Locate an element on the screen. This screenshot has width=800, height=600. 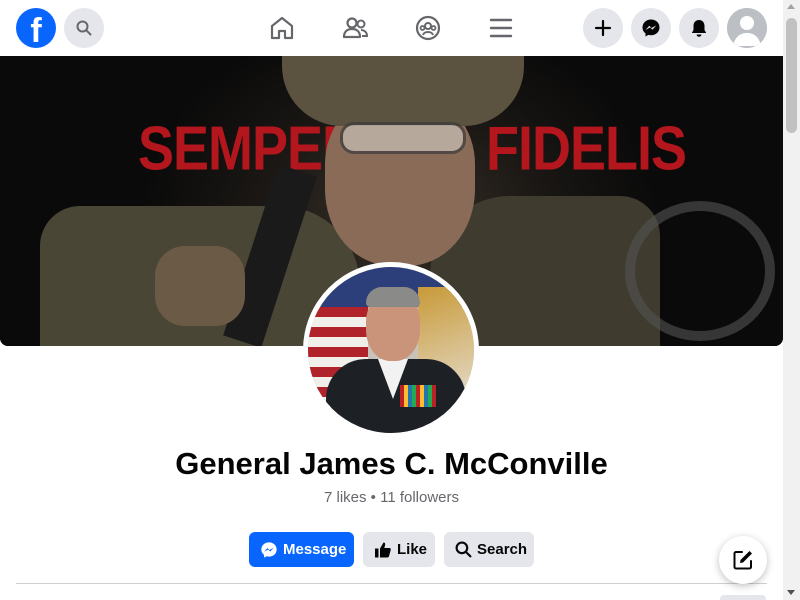
bell-icon is located at coordinates (699, 28).